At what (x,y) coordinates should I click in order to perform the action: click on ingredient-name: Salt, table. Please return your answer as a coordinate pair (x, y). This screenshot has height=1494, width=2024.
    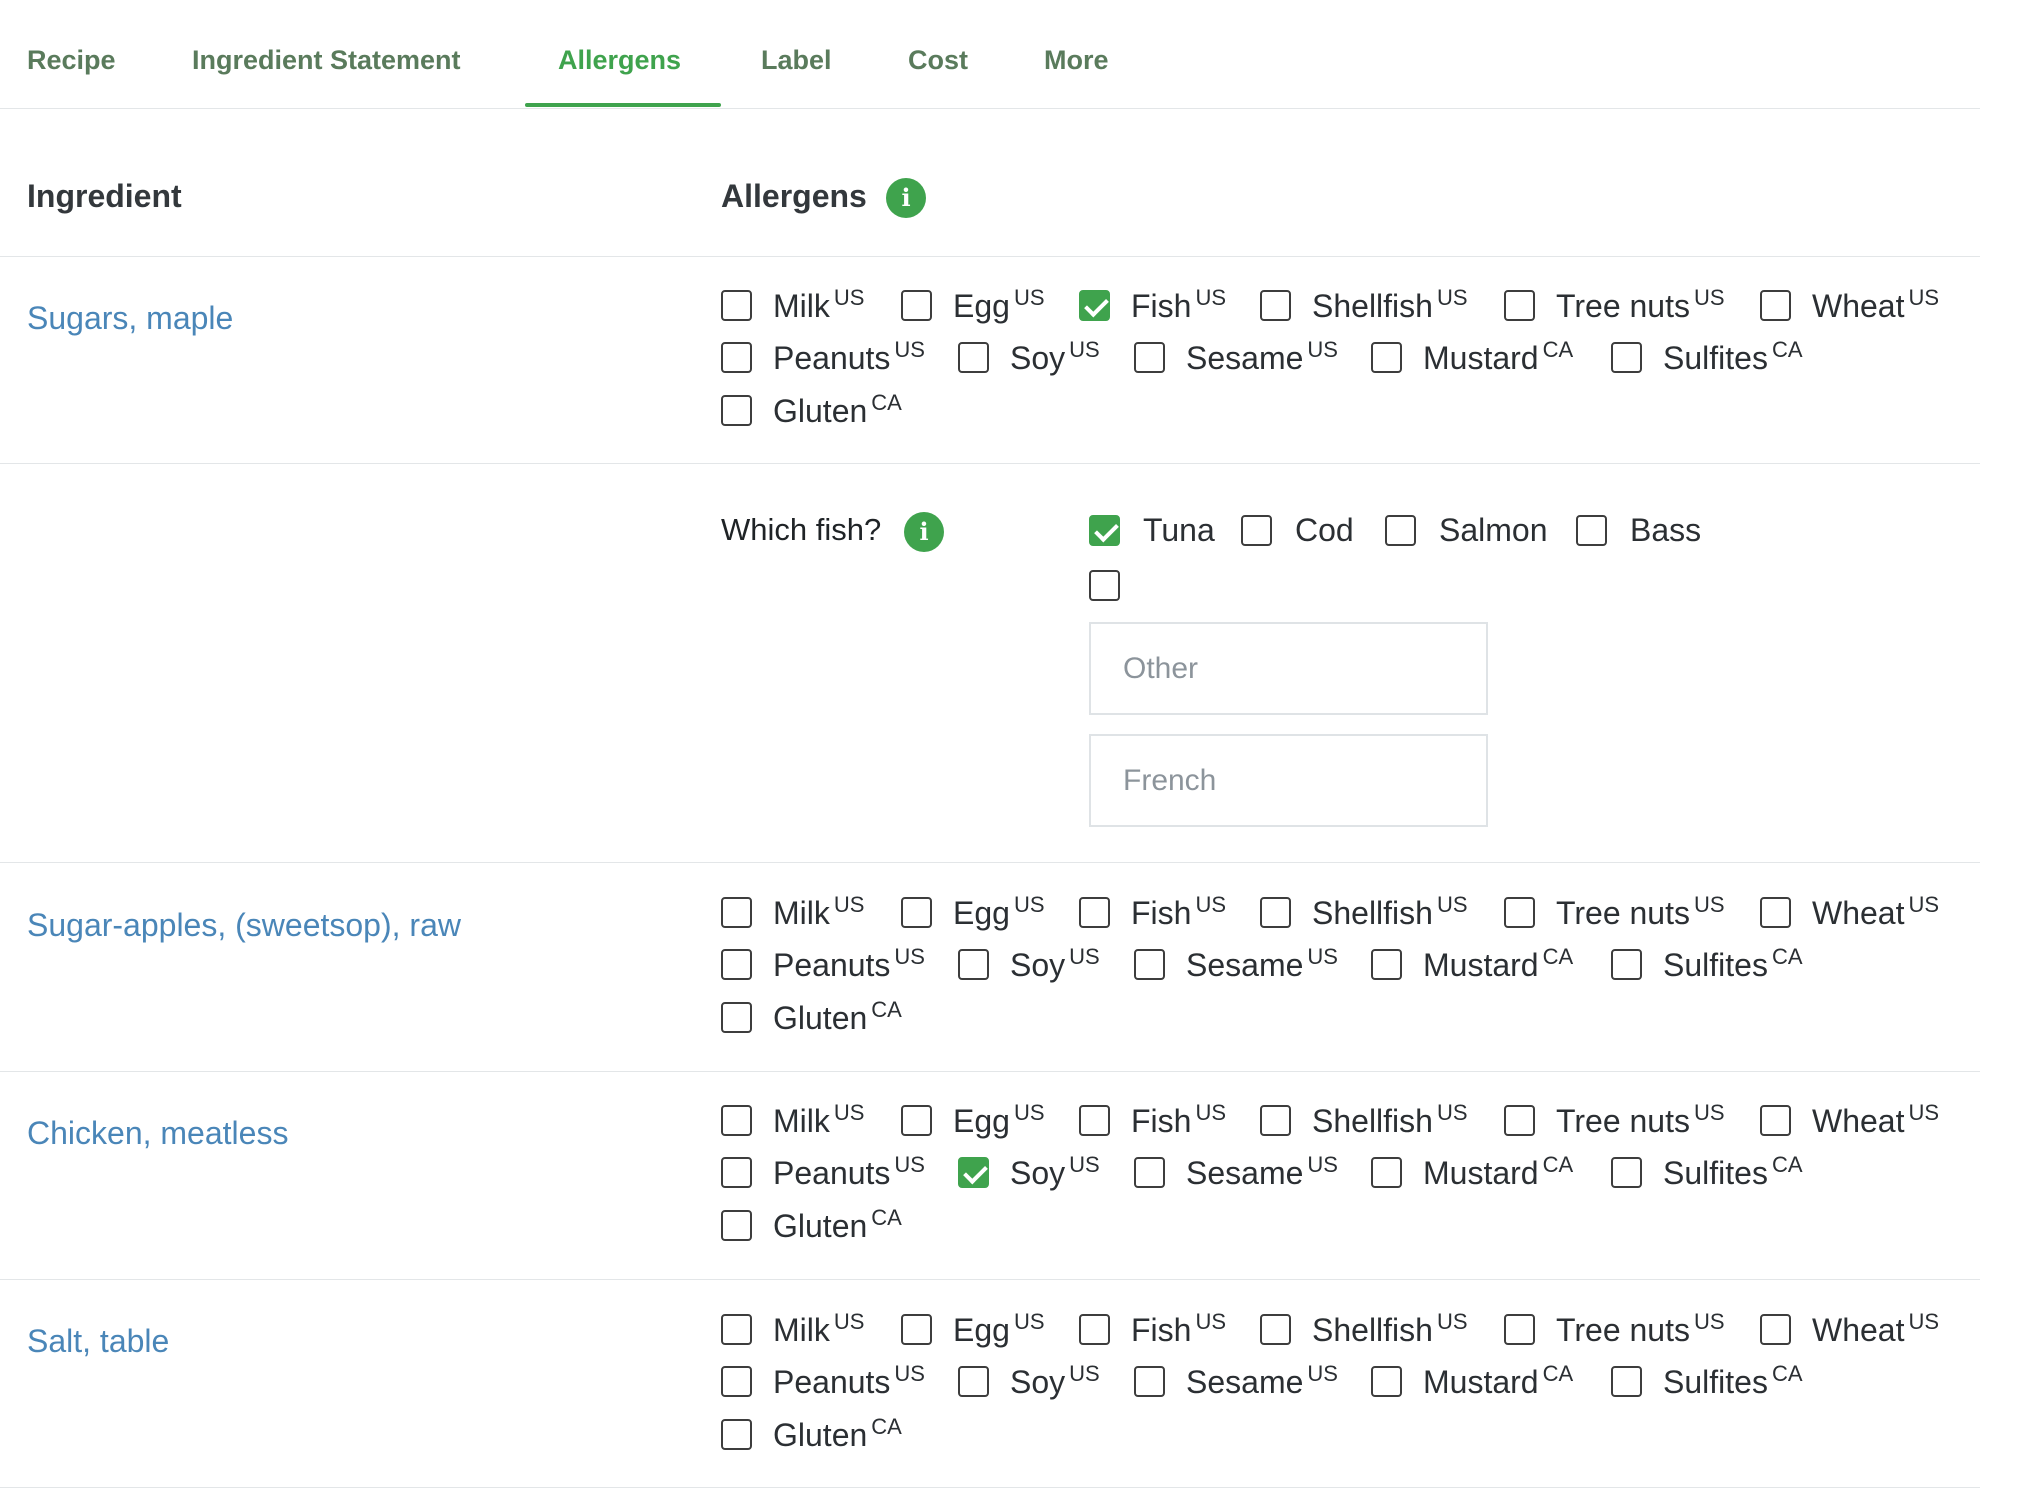
    Looking at the image, I should click on (98, 1341).